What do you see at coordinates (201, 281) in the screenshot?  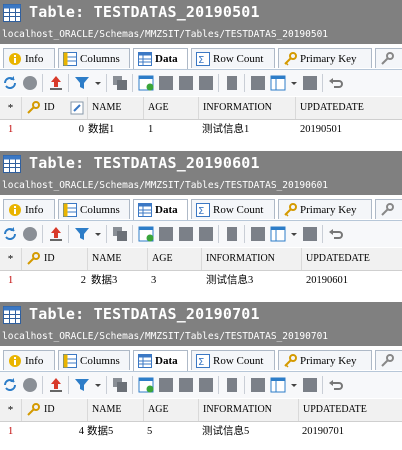 I see `table-row: 1 2 数据3 3 测试信息3 20190601` at bounding box center [201, 281].